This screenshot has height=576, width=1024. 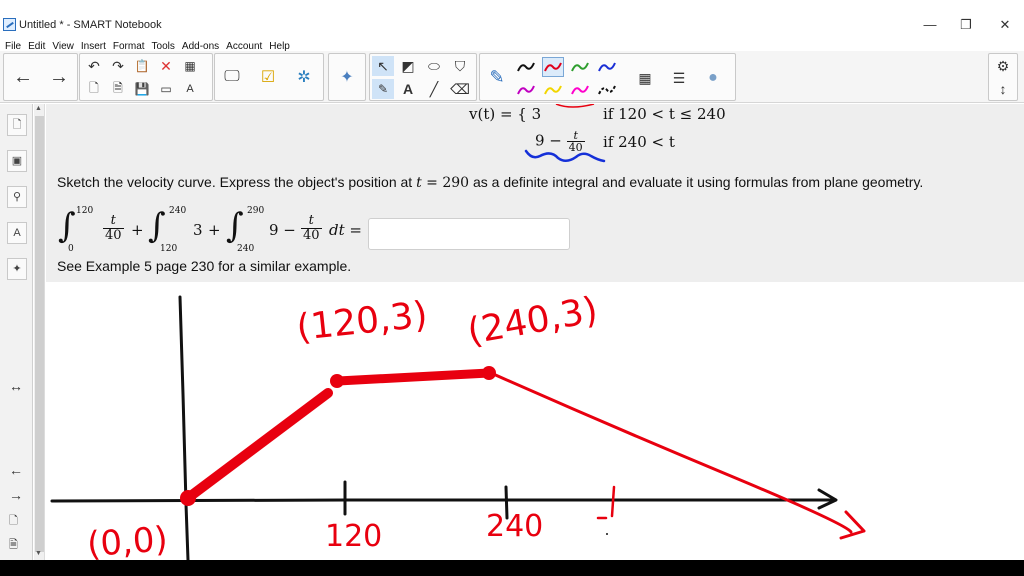 I want to click on screen-shade-icon: ▭, so click(x=166, y=89).